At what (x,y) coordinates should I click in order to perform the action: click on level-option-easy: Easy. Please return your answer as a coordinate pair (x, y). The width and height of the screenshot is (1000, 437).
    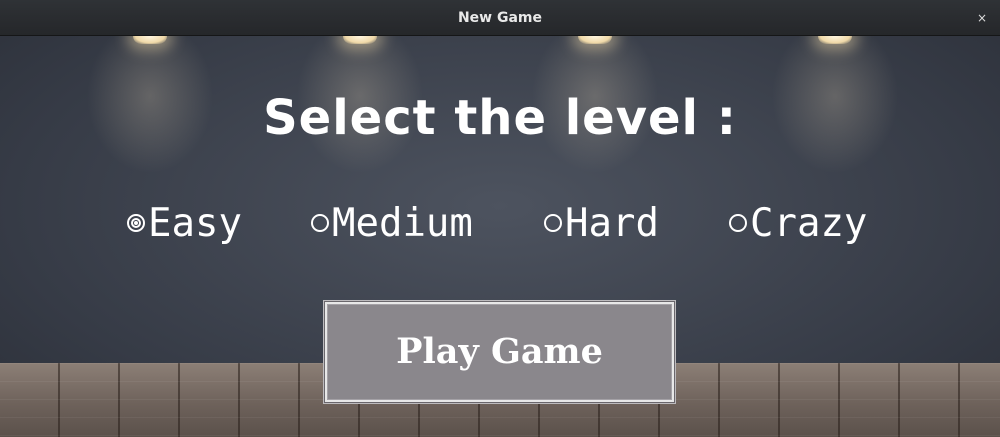
    Looking at the image, I should click on (184, 224).